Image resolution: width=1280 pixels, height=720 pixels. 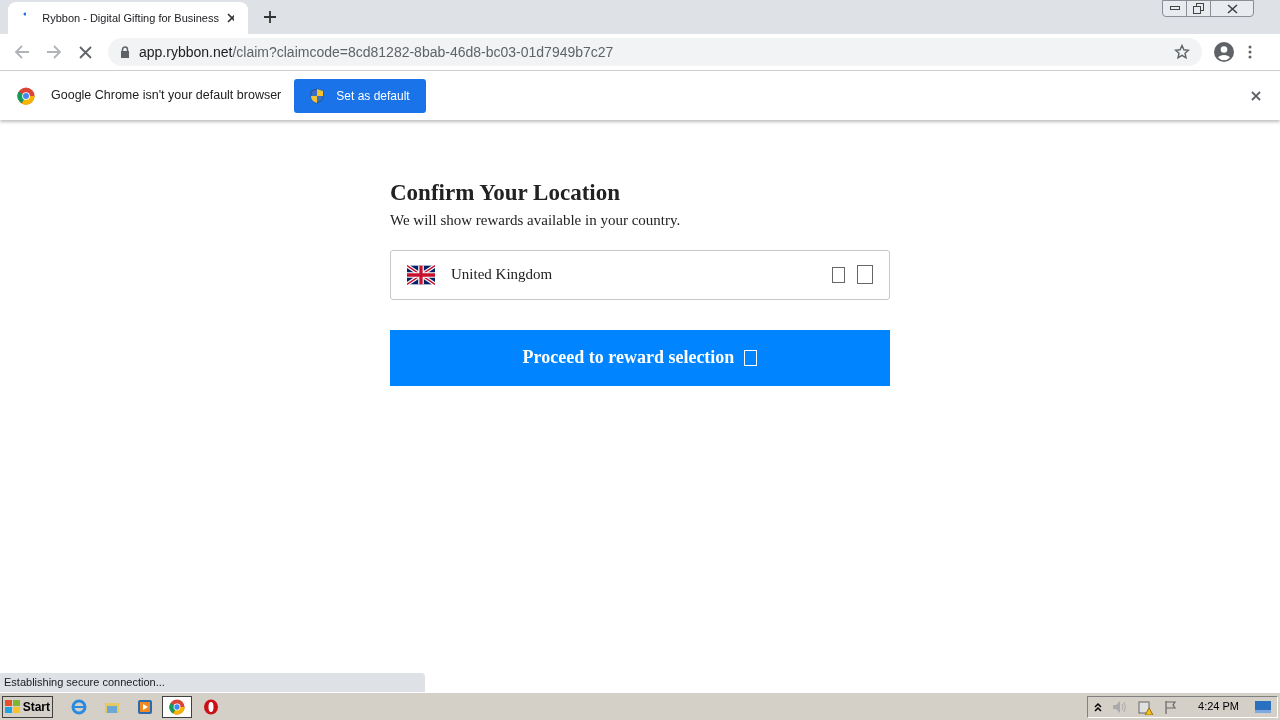 What do you see at coordinates (1174, 8) in the screenshot?
I see `minimize-icon` at bounding box center [1174, 8].